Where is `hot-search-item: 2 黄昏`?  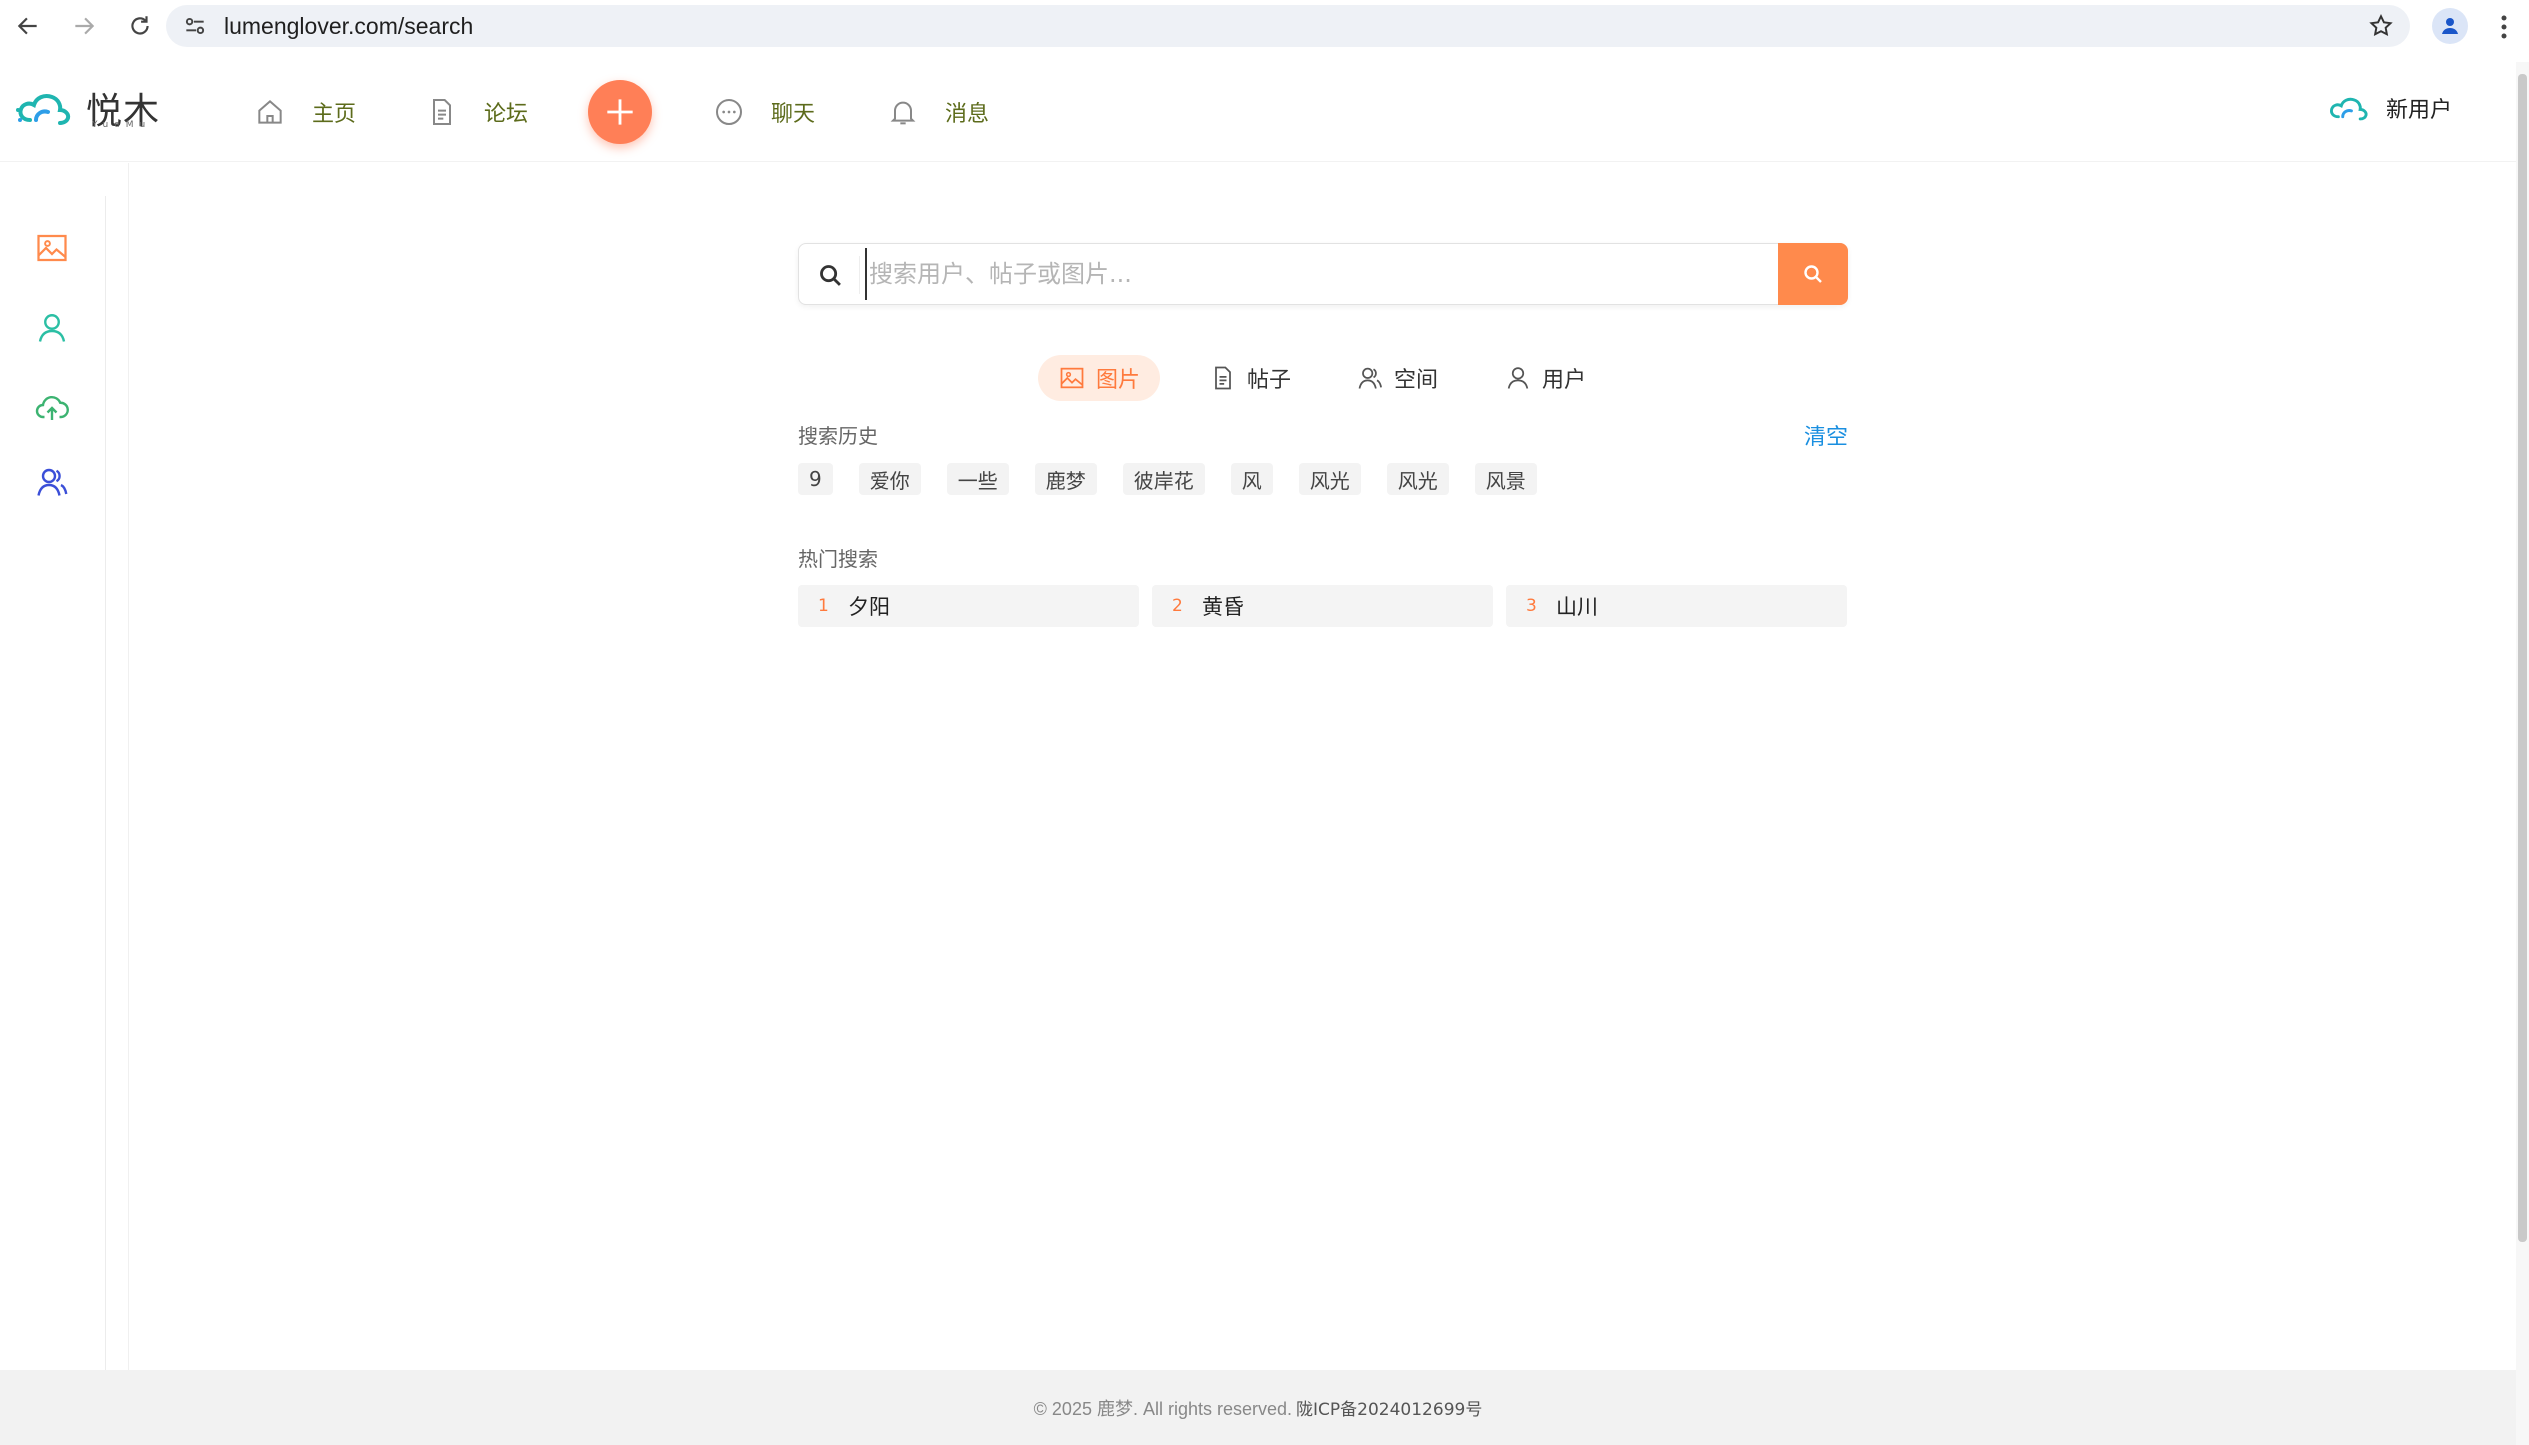
hot-search-item: 2 黄昏 is located at coordinates (1322, 606).